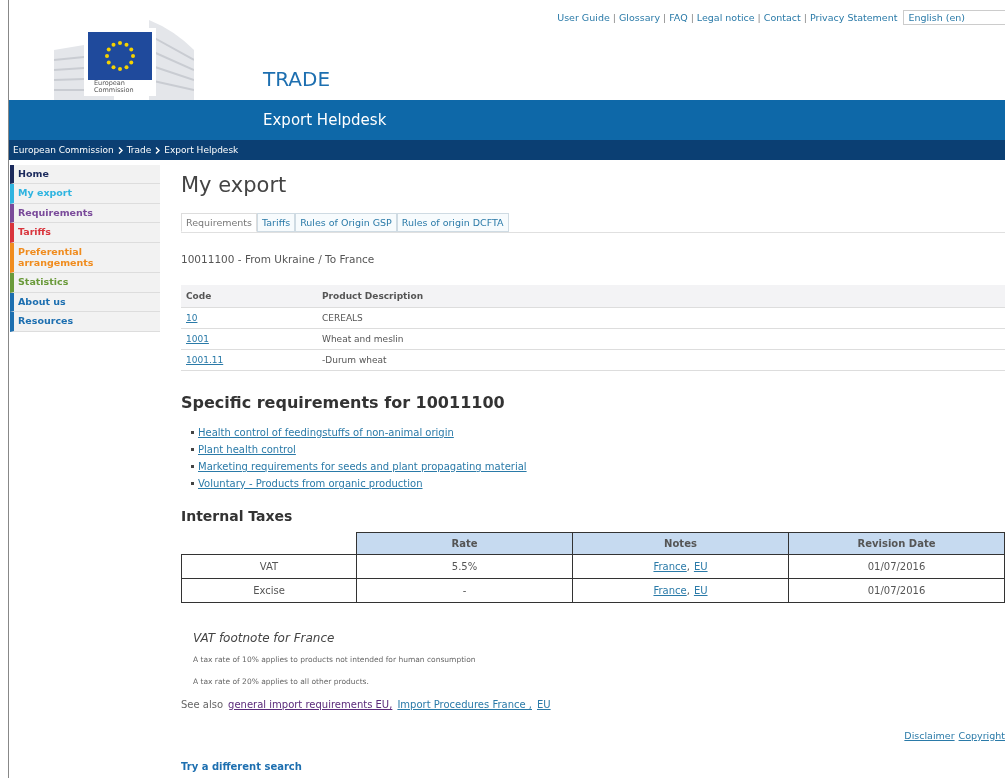 This screenshot has height=778, width=1005. What do you see at coordinates (583, 17) in the screenshot?
I see `top-link: User Guide` at bounding box center [583, 17].